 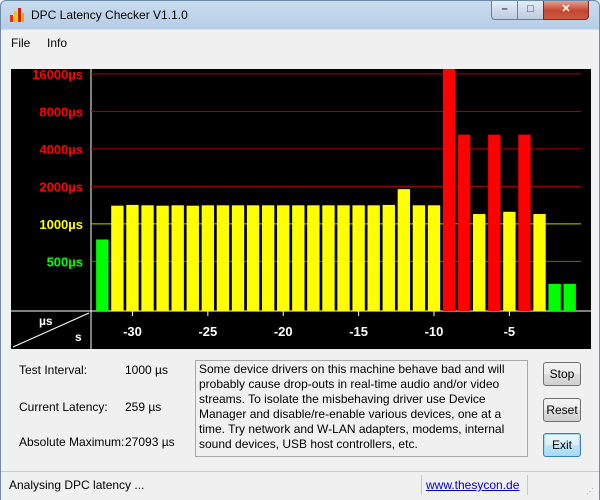 I want to click on x-tick-label: -5, so click(x=510, y=331).